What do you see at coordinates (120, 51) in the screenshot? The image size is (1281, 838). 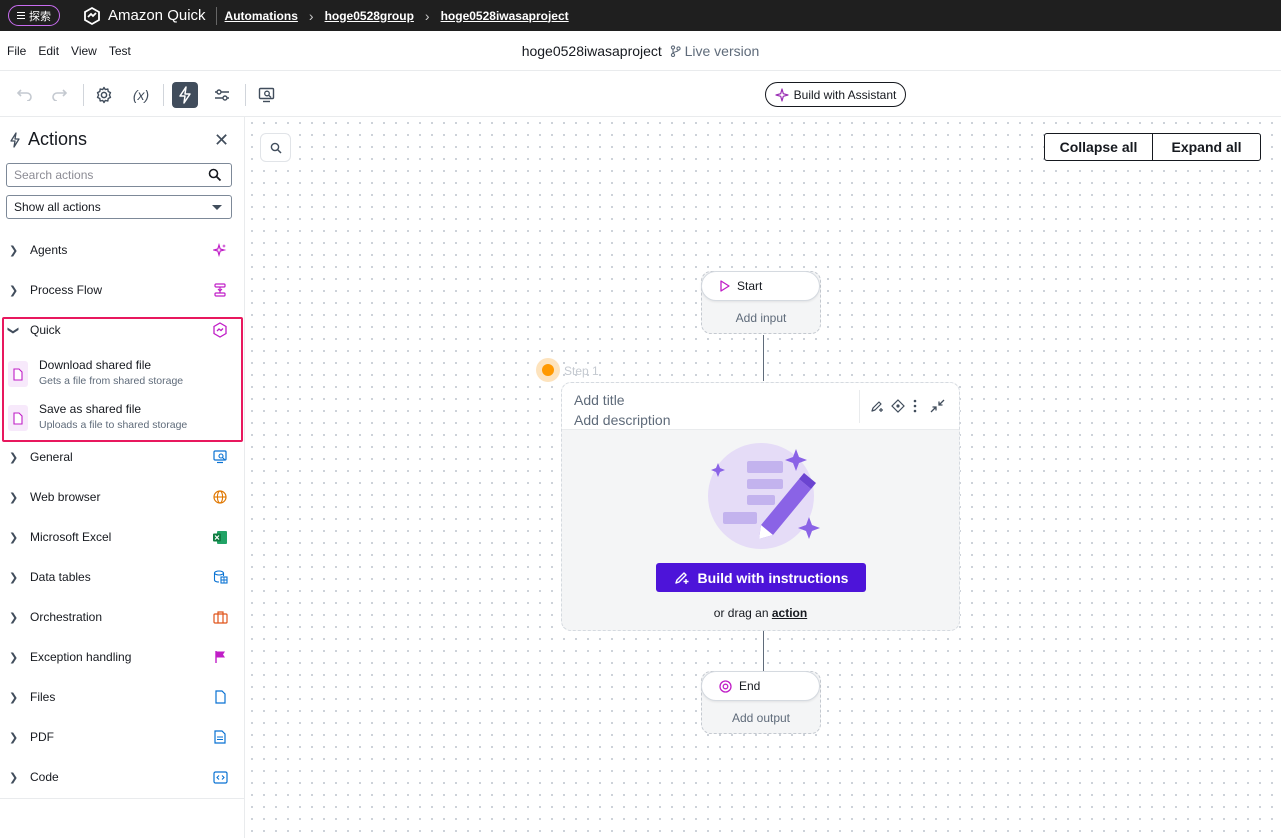 I see `menu-test: Test` at bounding box center [120, 51].